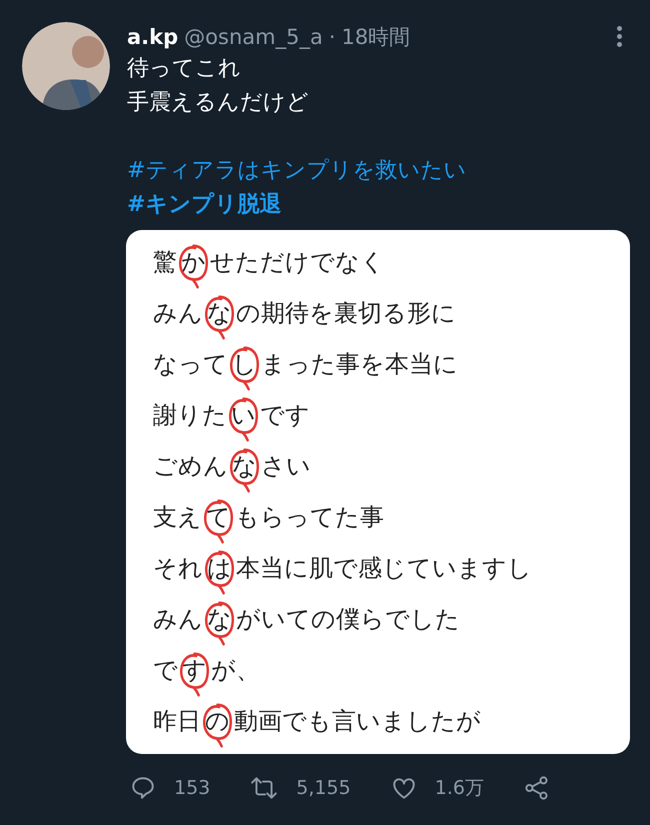 The height and width of the screenshot is (825, 650). I want to click on image-text: です, so click(285, 415).